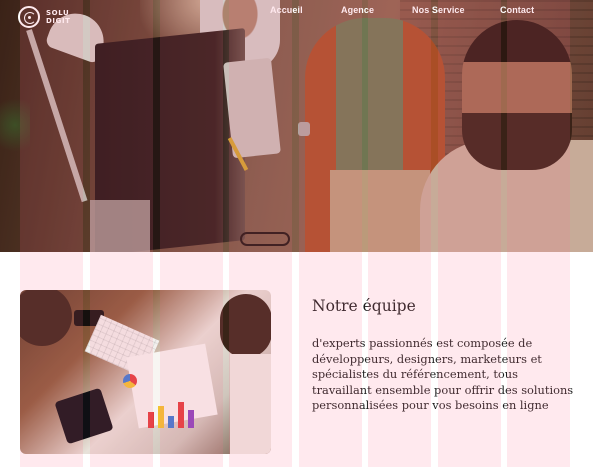  I want to click on team-photo-pie-chart, so click(130, 381).